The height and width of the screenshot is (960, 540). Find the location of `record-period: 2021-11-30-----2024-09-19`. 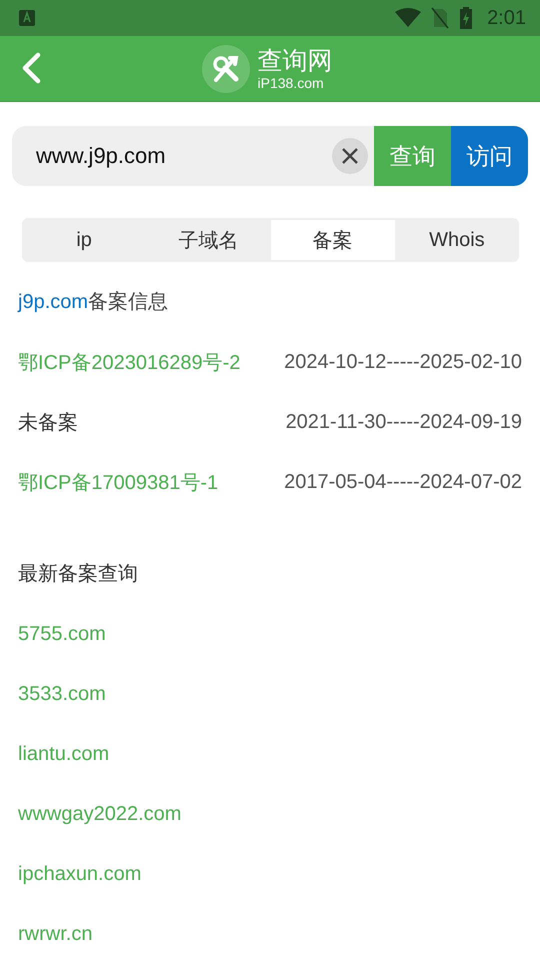

record-period: 2021-11-30-----2024-09-19 is located at coordinates (404, 422).